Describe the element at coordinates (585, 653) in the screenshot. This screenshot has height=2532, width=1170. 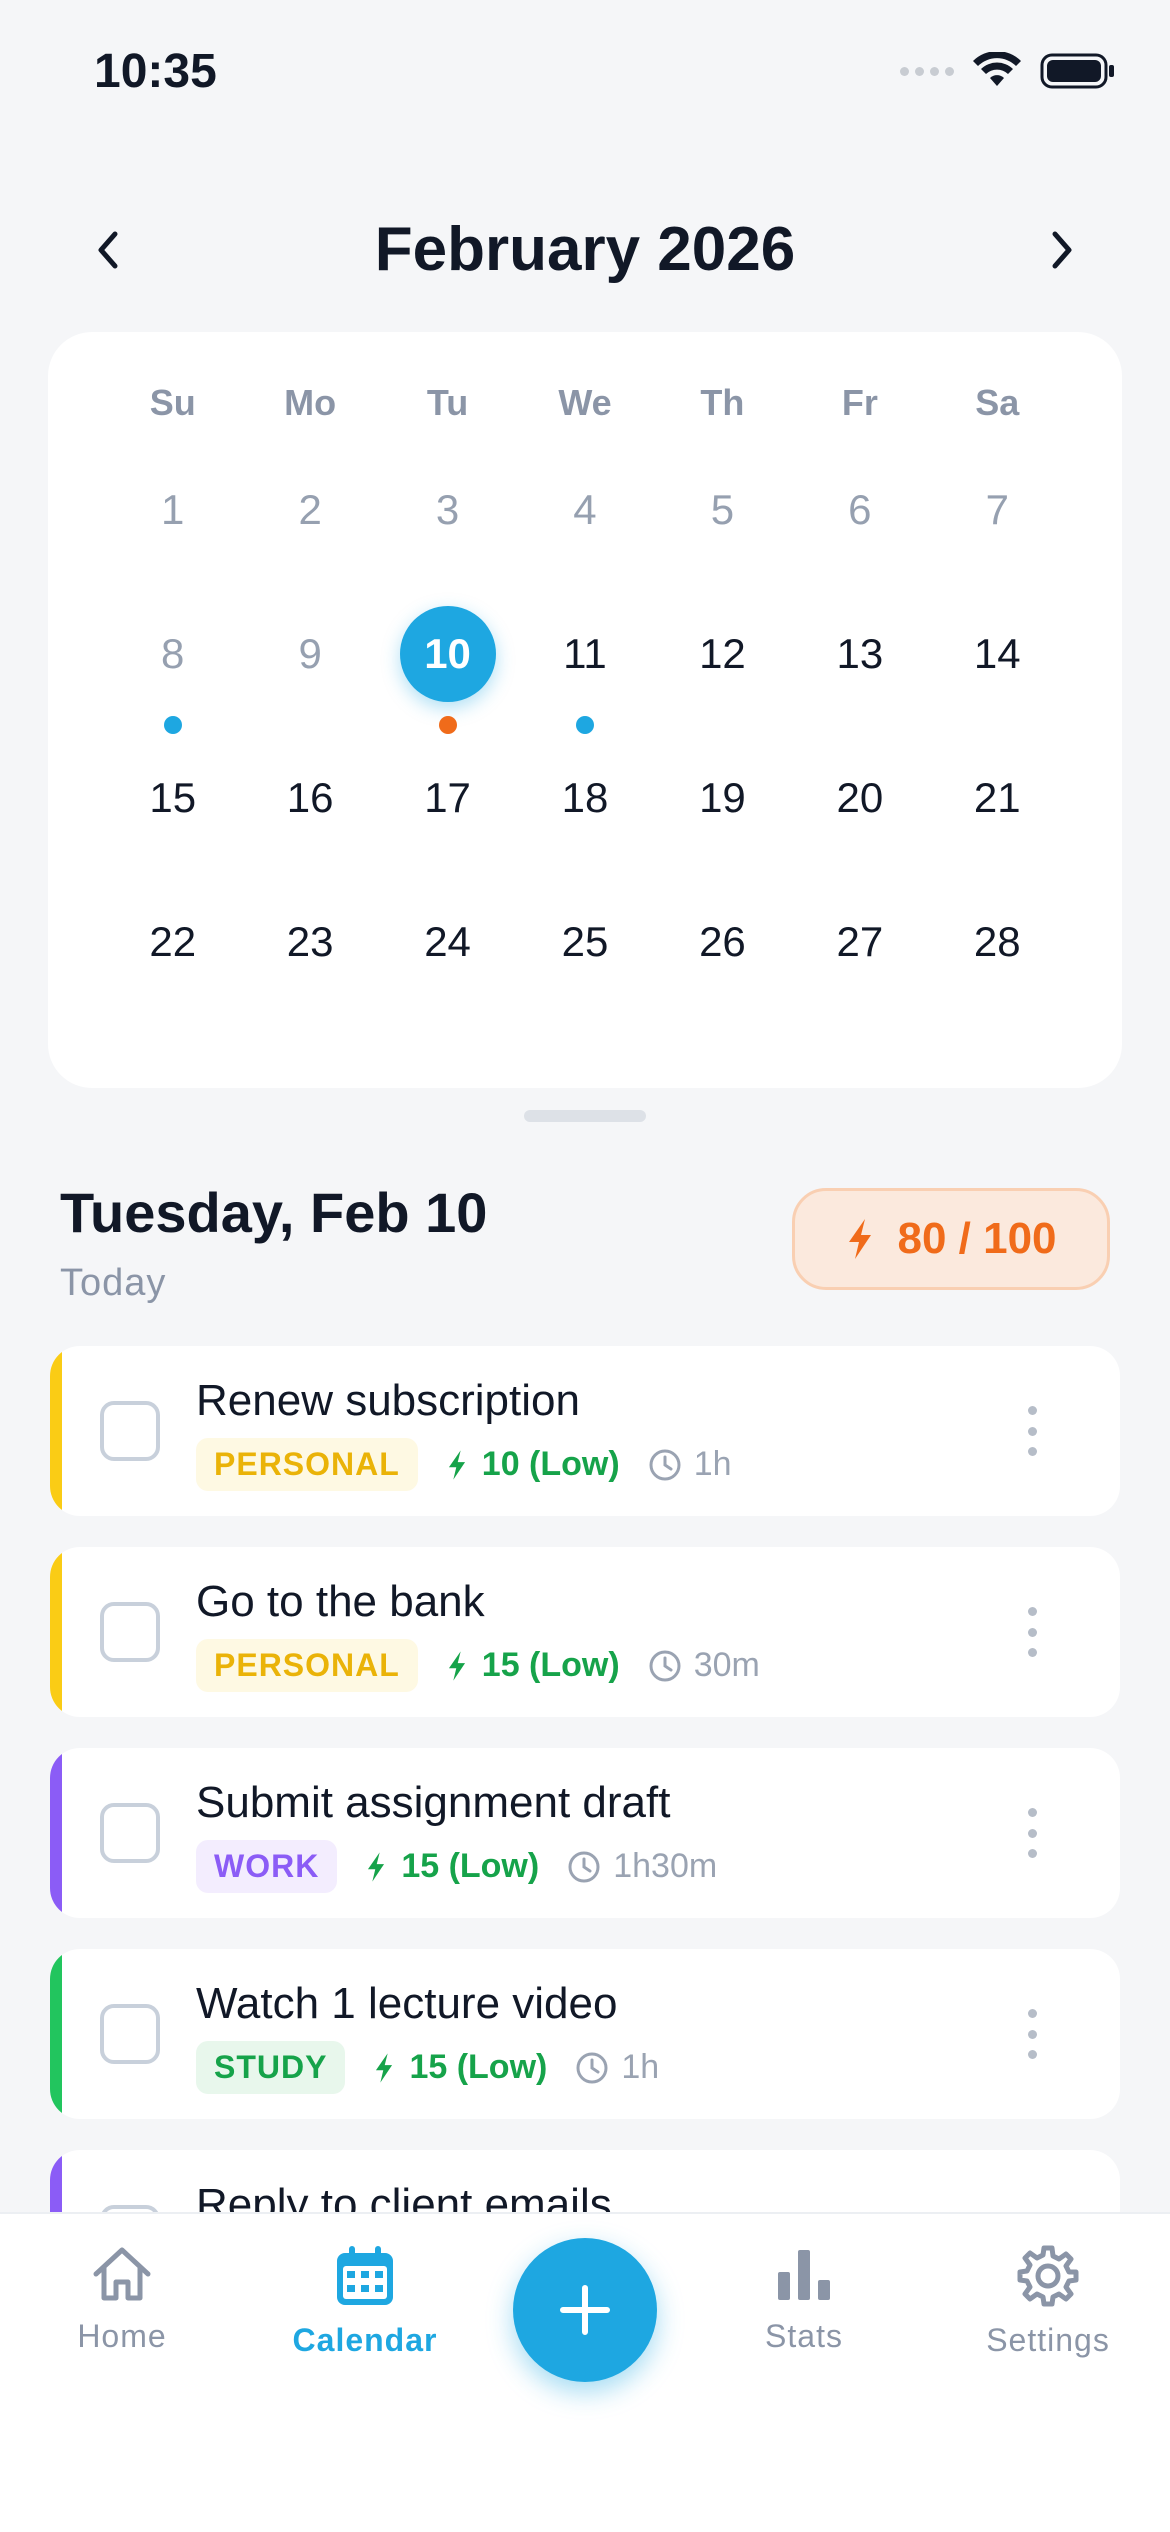
I see `day-number: 11` at that location.